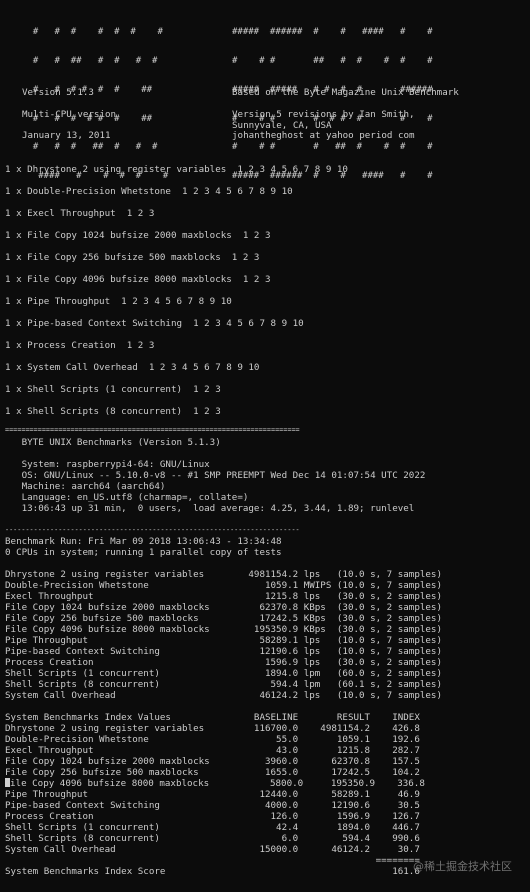 Image resolution: width=530 pixels, height=892 pixels. What do you see at coordinates (332, 60) in the screenshot?
I see `banner-right-row: # # # ## # # # # #` at bounding box center [332, 60].